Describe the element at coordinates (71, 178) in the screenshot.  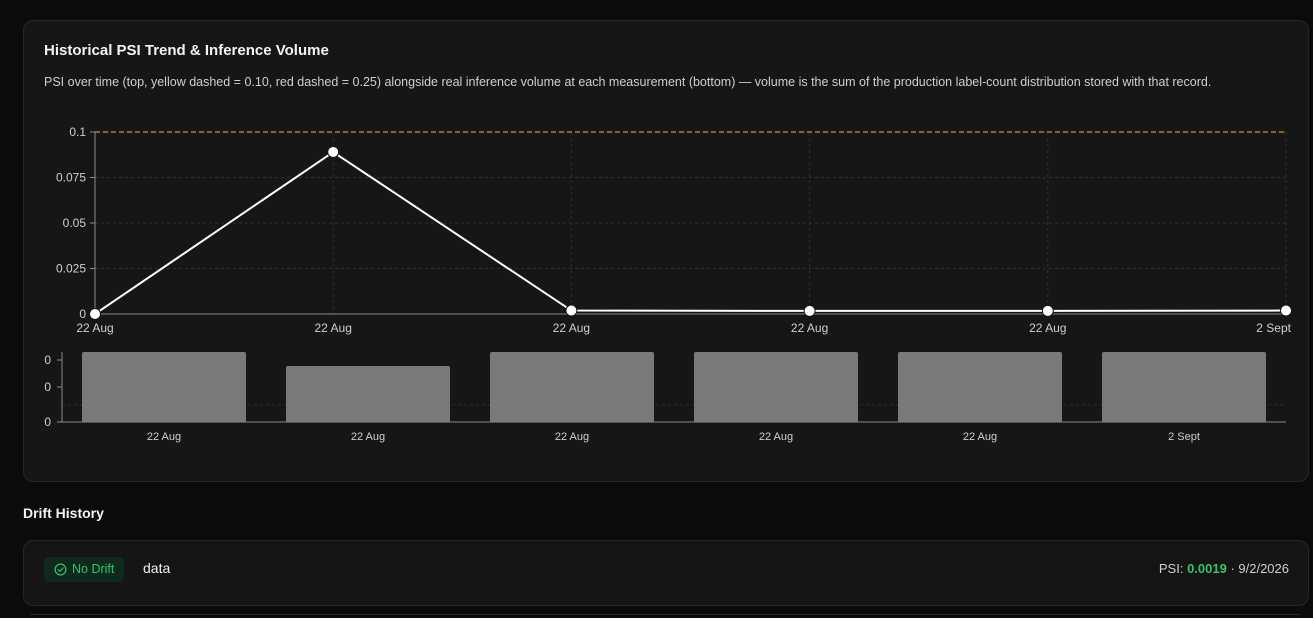
I see `psi-y-tick-label: 0.075` at that location.